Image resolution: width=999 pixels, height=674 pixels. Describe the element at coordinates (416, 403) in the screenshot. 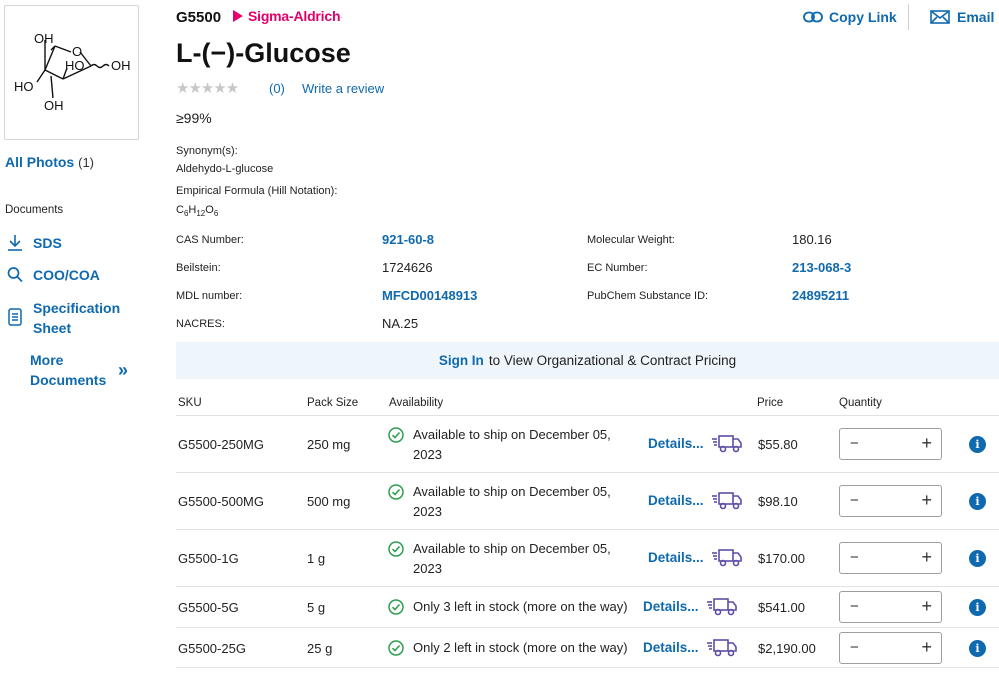

I see `col-header-availability: Availability` at that location.